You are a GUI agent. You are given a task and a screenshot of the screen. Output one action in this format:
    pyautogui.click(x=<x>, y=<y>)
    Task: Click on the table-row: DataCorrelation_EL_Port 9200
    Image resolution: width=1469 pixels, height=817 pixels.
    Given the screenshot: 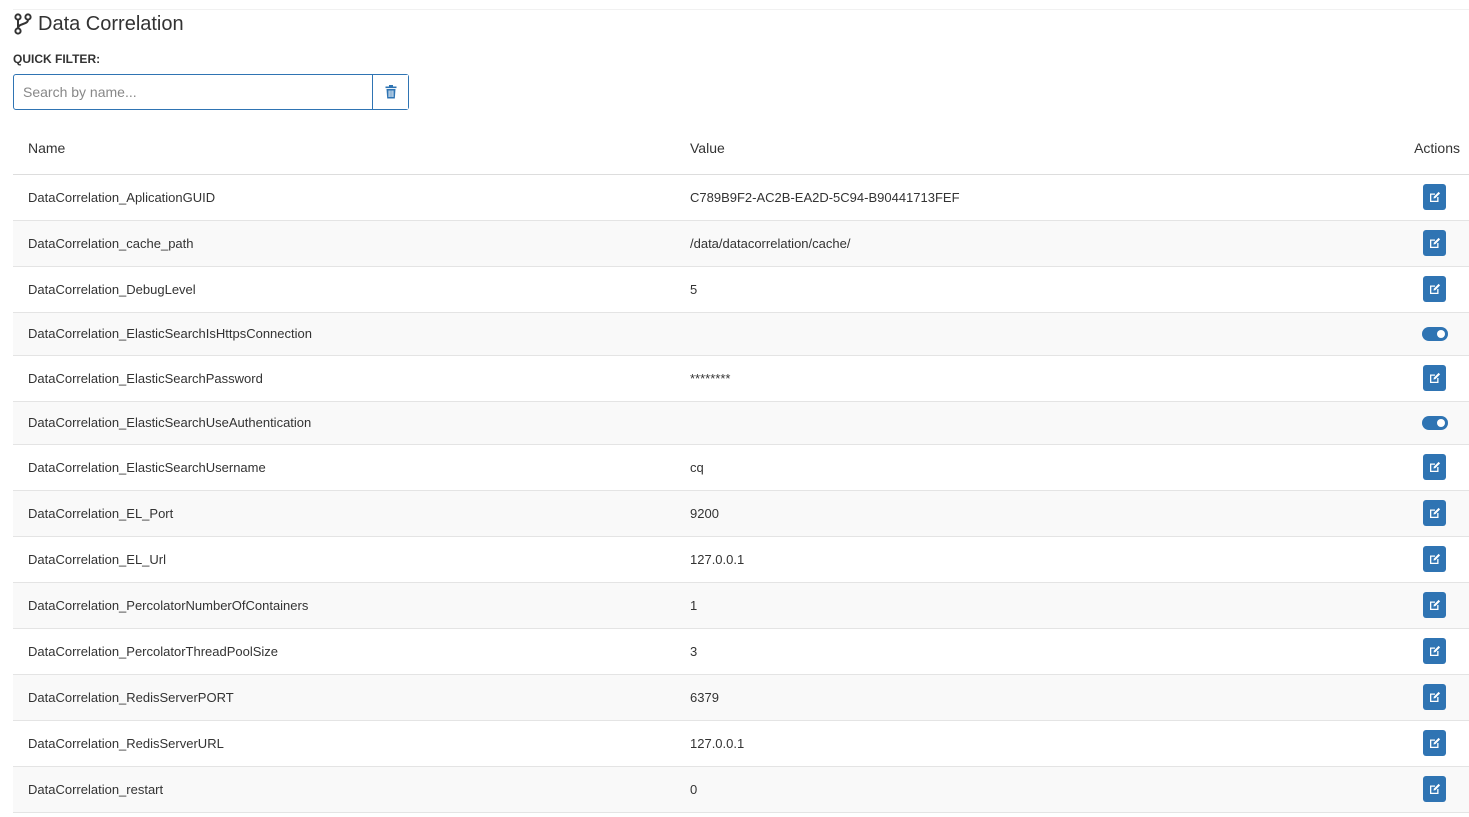 What is the action you would take?
    pyautogui.click(x=741, y=513)
    